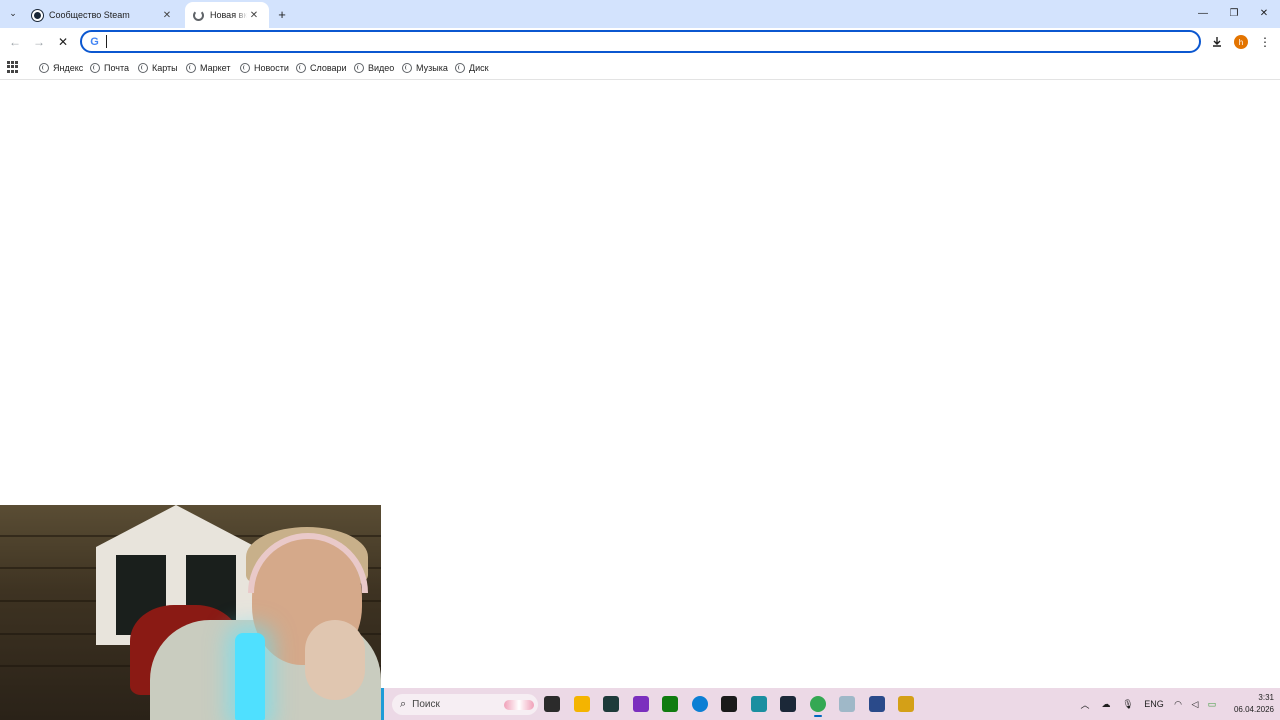 The width and height of the screenshot is (1280, 720). I want to click on xbox-icon, so click(670, 704).